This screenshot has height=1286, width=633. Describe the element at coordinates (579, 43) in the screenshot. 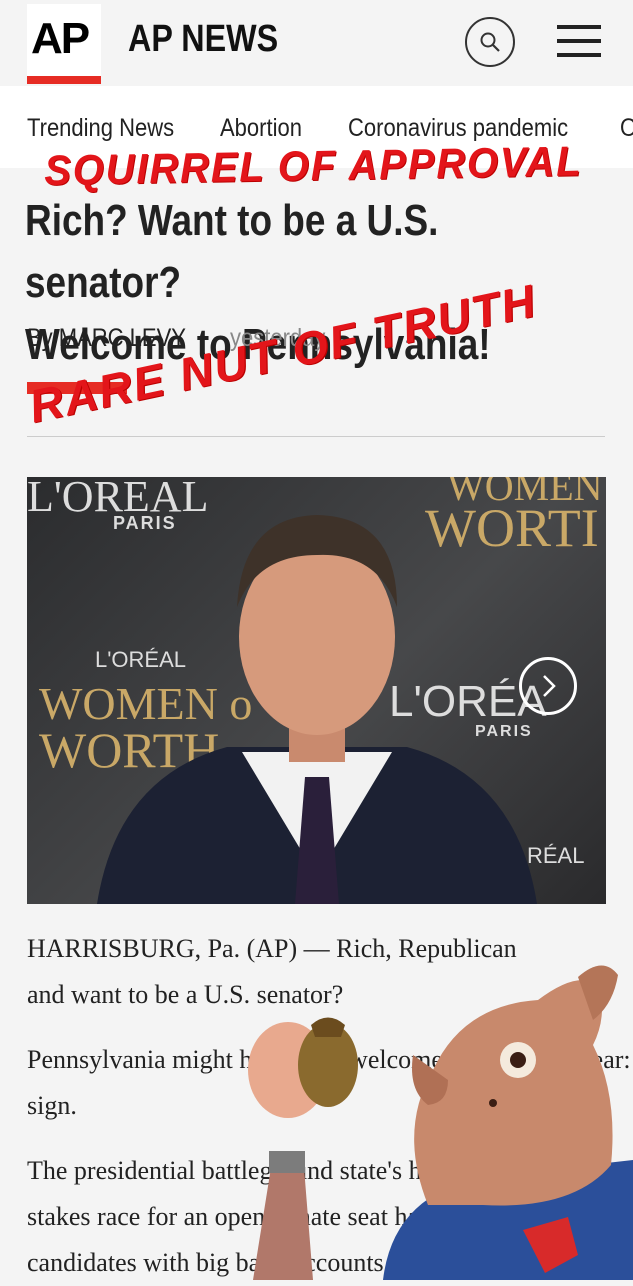

I see `hamburger-menu-button` at that location.